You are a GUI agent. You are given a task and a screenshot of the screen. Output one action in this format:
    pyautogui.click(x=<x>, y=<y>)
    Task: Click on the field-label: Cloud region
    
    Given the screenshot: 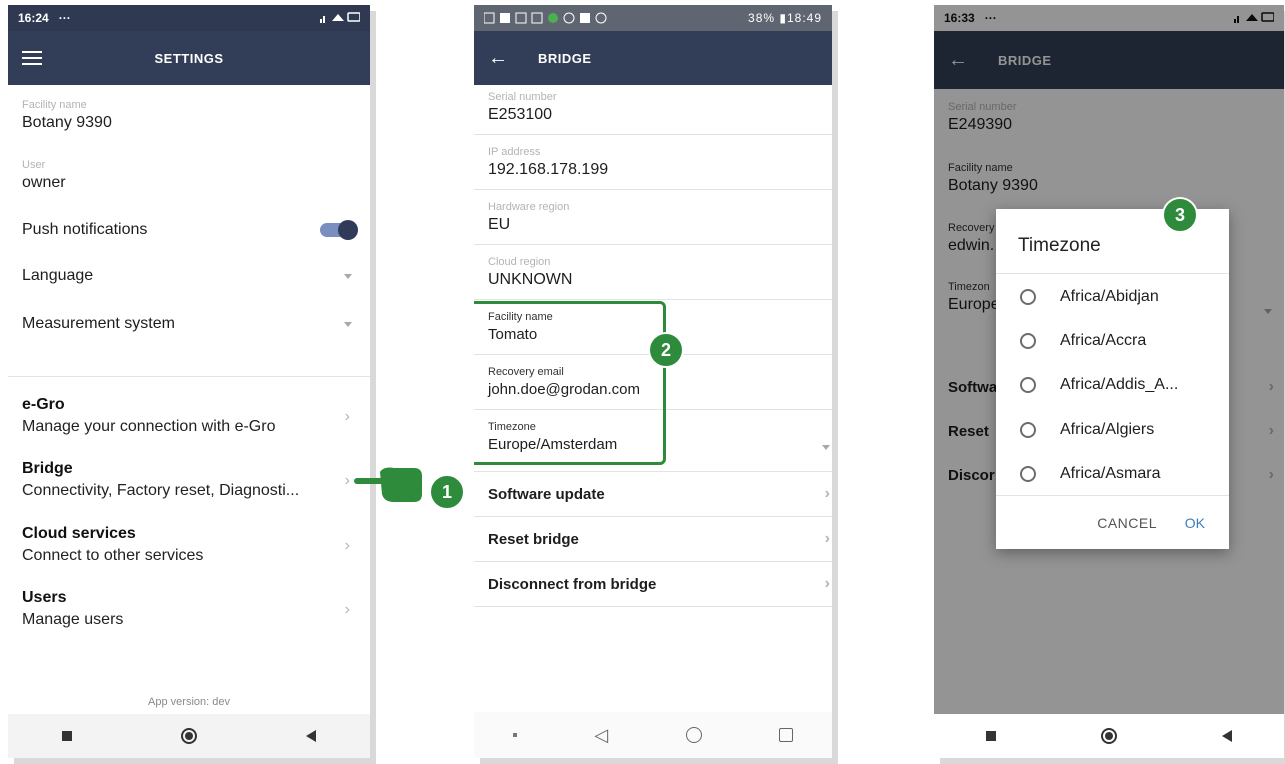 What is the action you would take?
    pyautogui.click(x=519, y=262)
    